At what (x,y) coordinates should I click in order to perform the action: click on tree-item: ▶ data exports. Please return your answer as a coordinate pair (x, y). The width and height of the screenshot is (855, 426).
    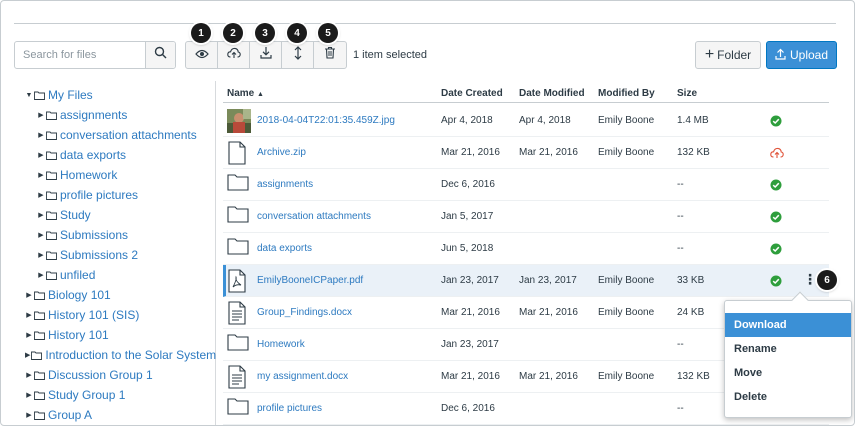
    Looking at the image, I should click on (108, 155).